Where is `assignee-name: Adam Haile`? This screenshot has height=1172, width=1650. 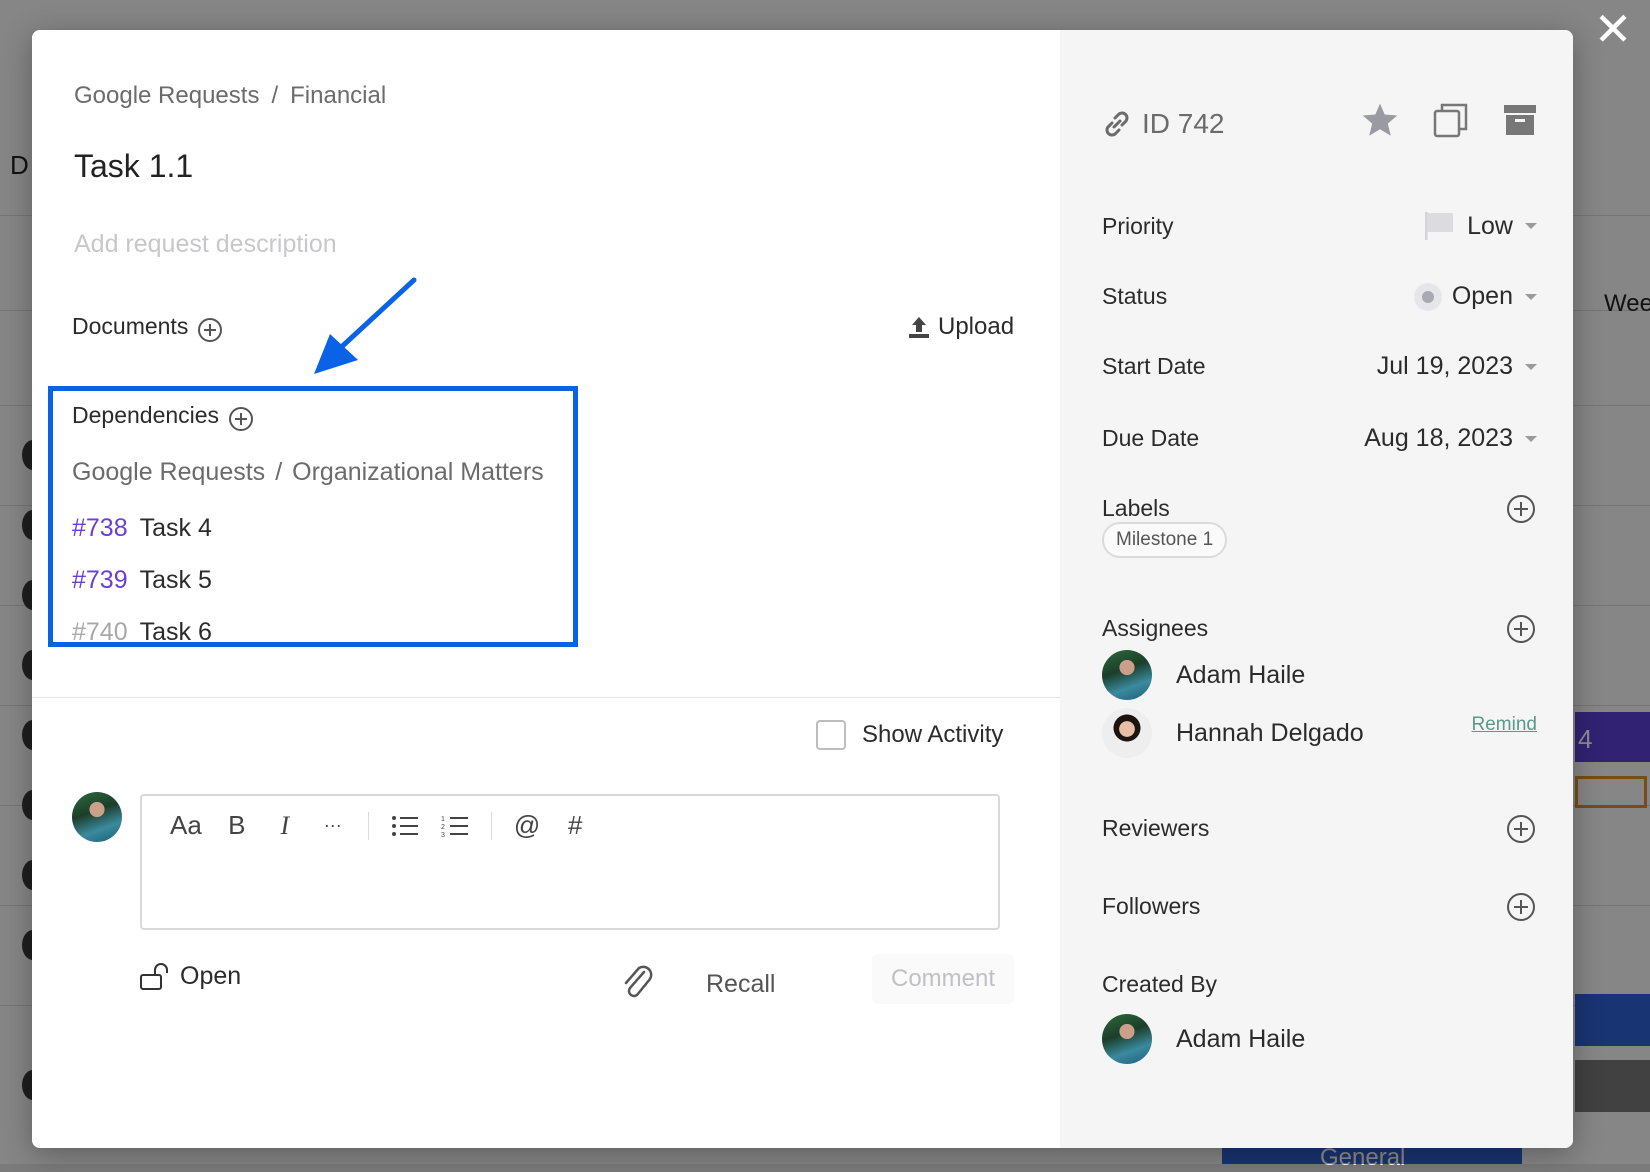
assignee-name: Adam Haile is located at coordinates (1241, 674).